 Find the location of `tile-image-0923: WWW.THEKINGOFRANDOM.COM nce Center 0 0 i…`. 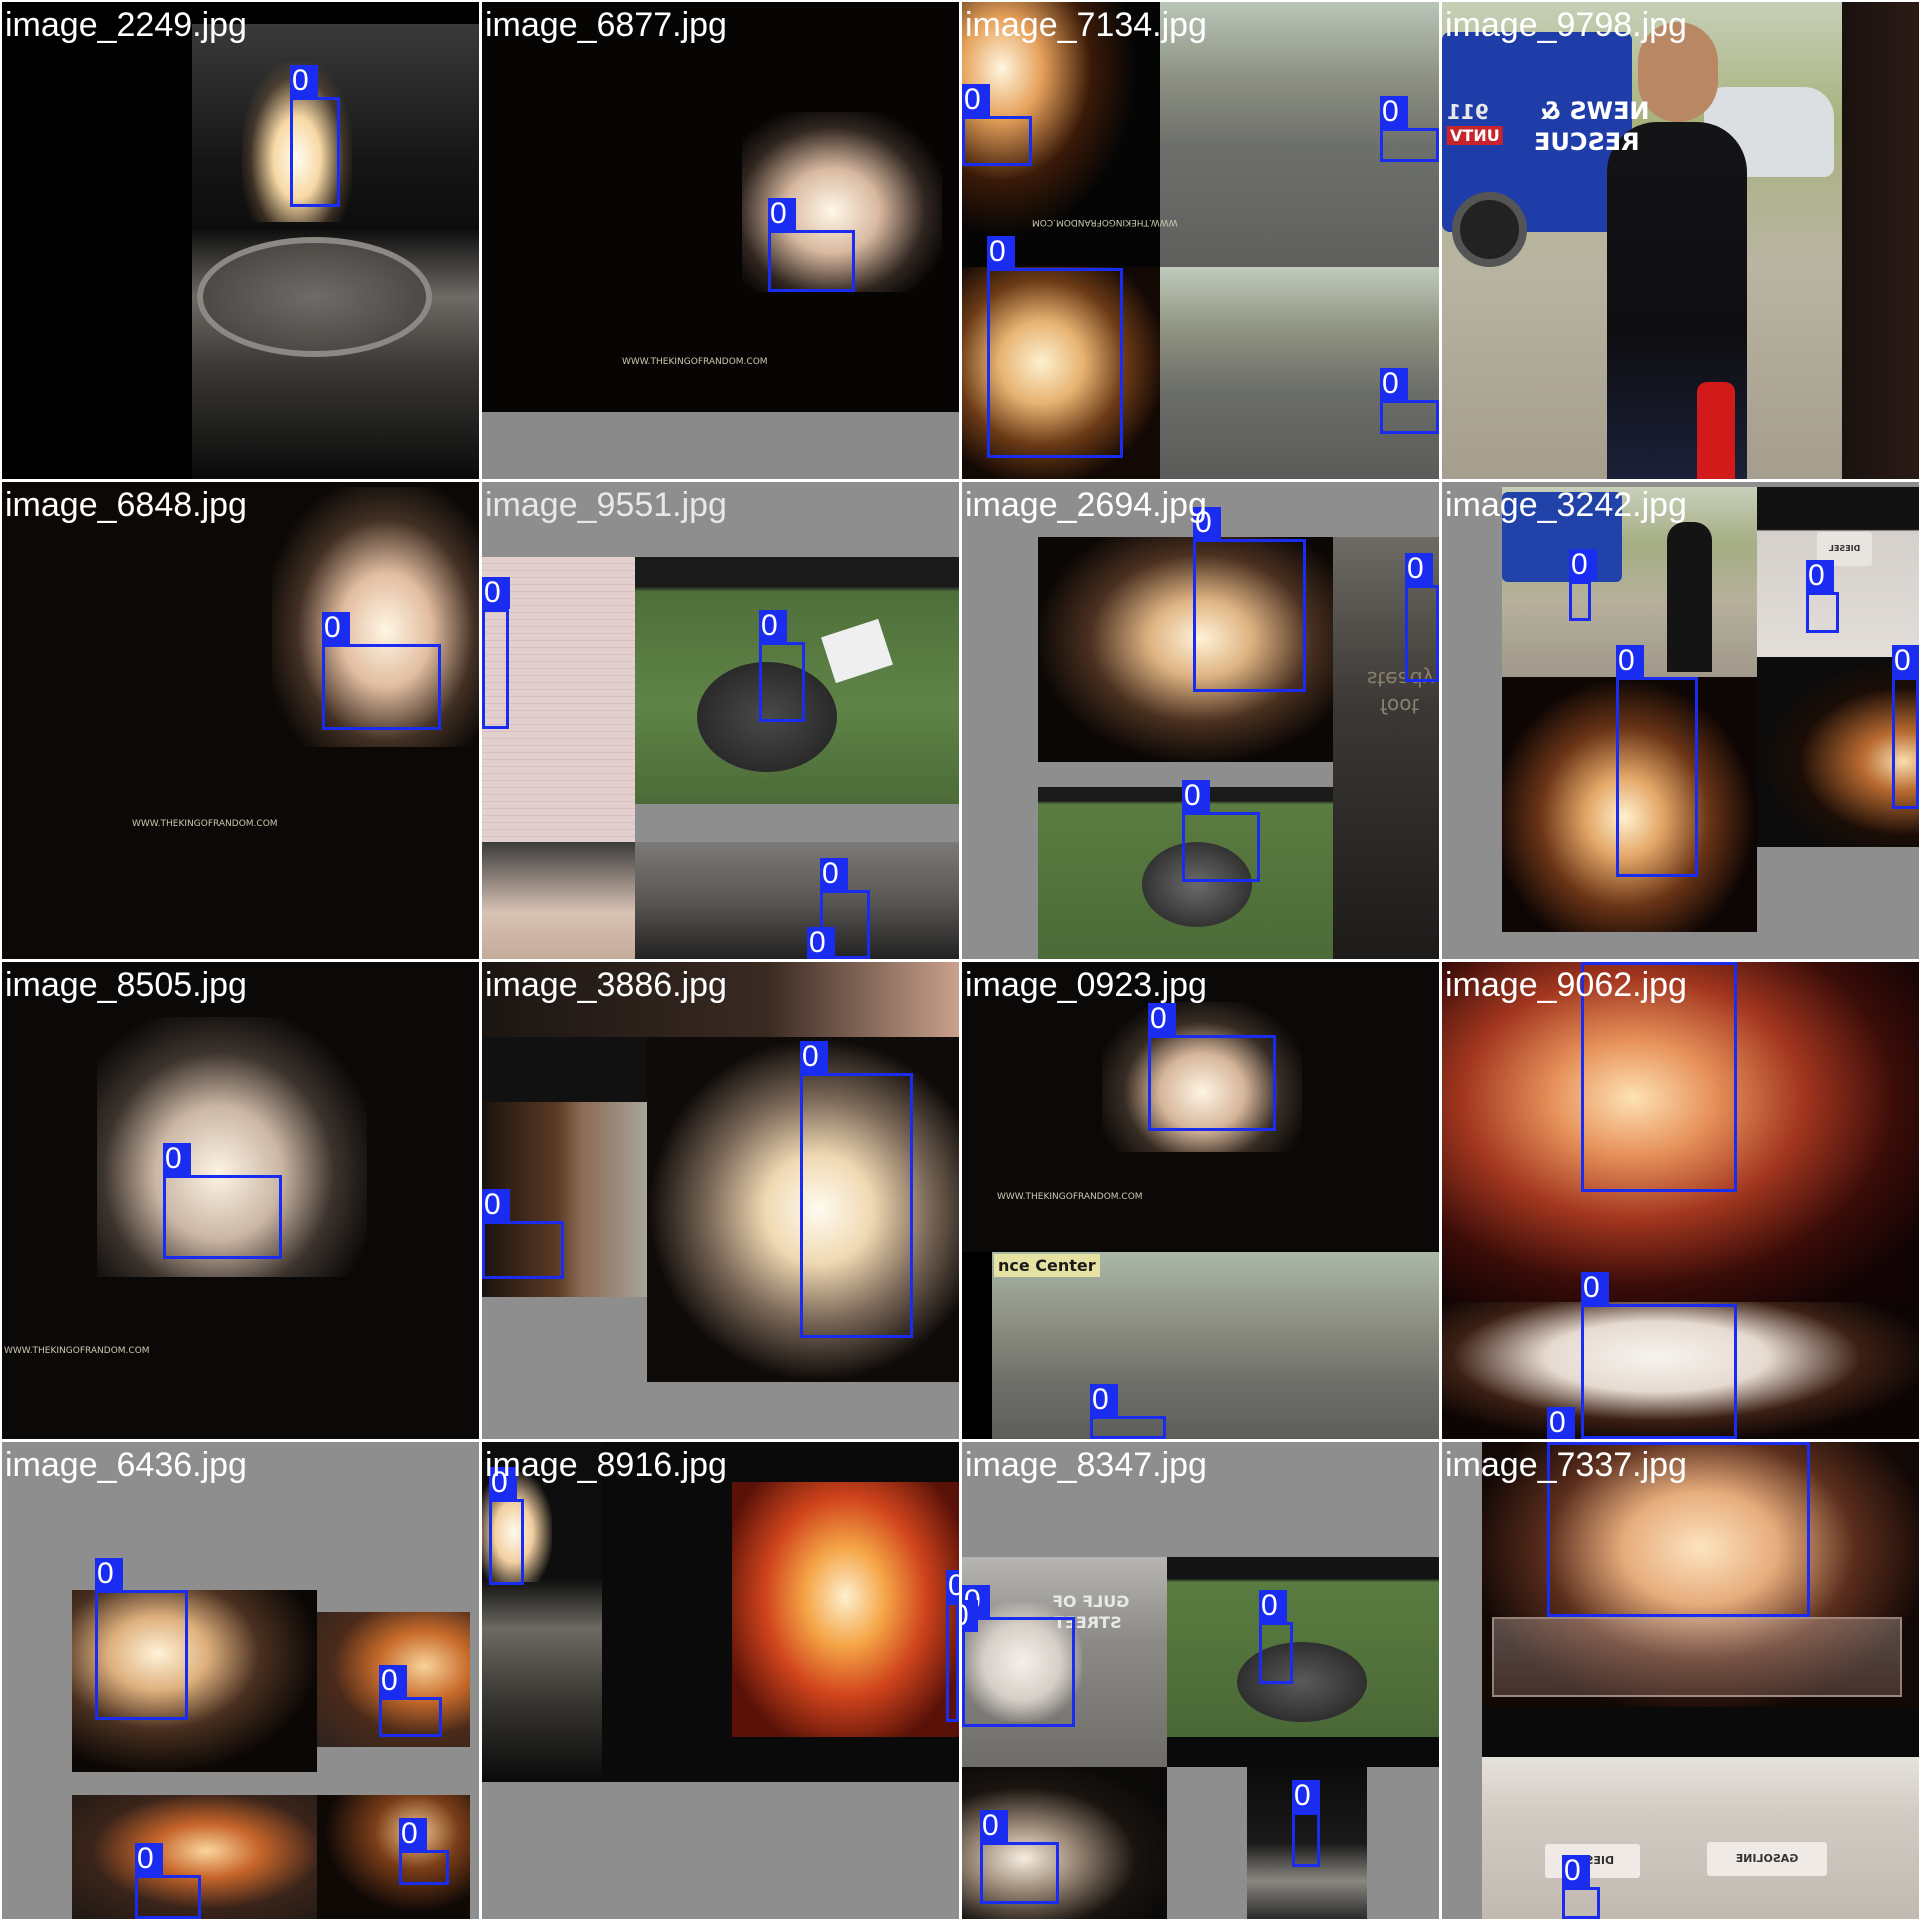

tile-image-0923: WWW.THEKINGOFRANDOM.COM nce Center 0 0 i… is located at coordinates (1200, 1200).